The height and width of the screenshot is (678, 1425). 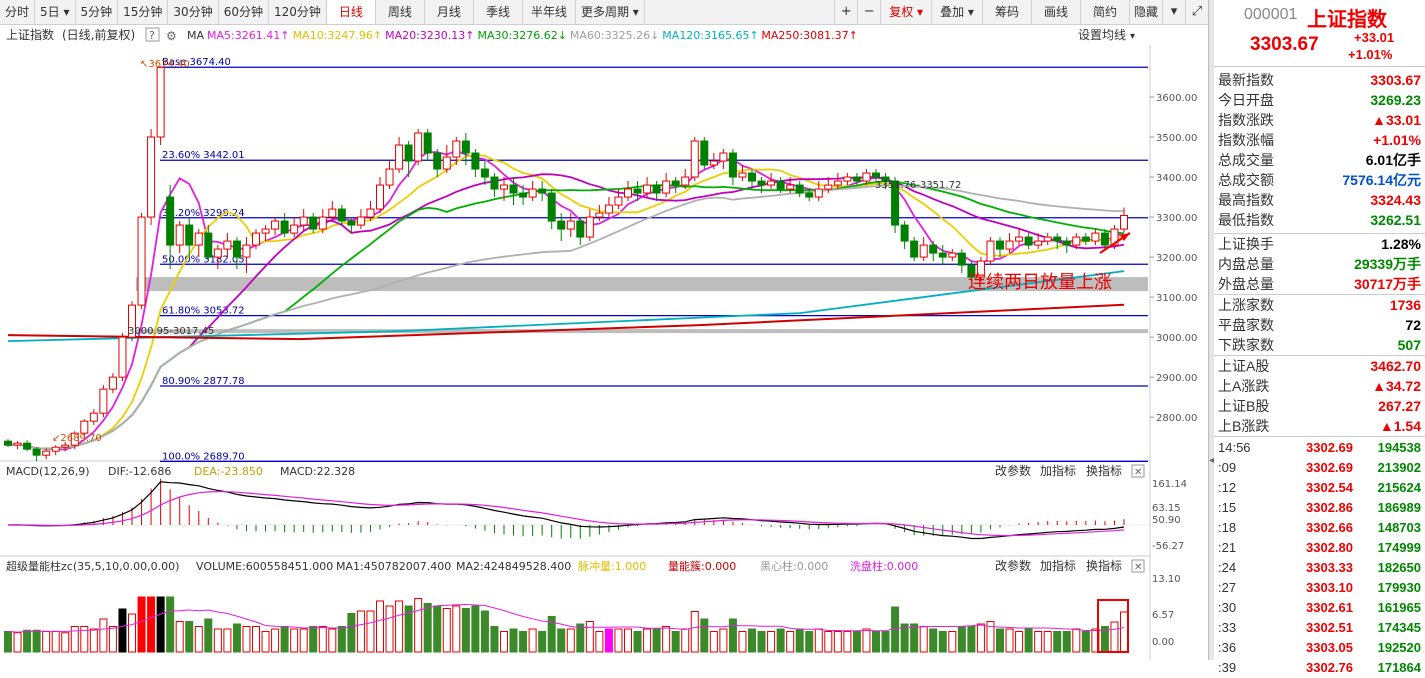 I want to click on chip-button: 筹码, so click(x=1006, y=12).